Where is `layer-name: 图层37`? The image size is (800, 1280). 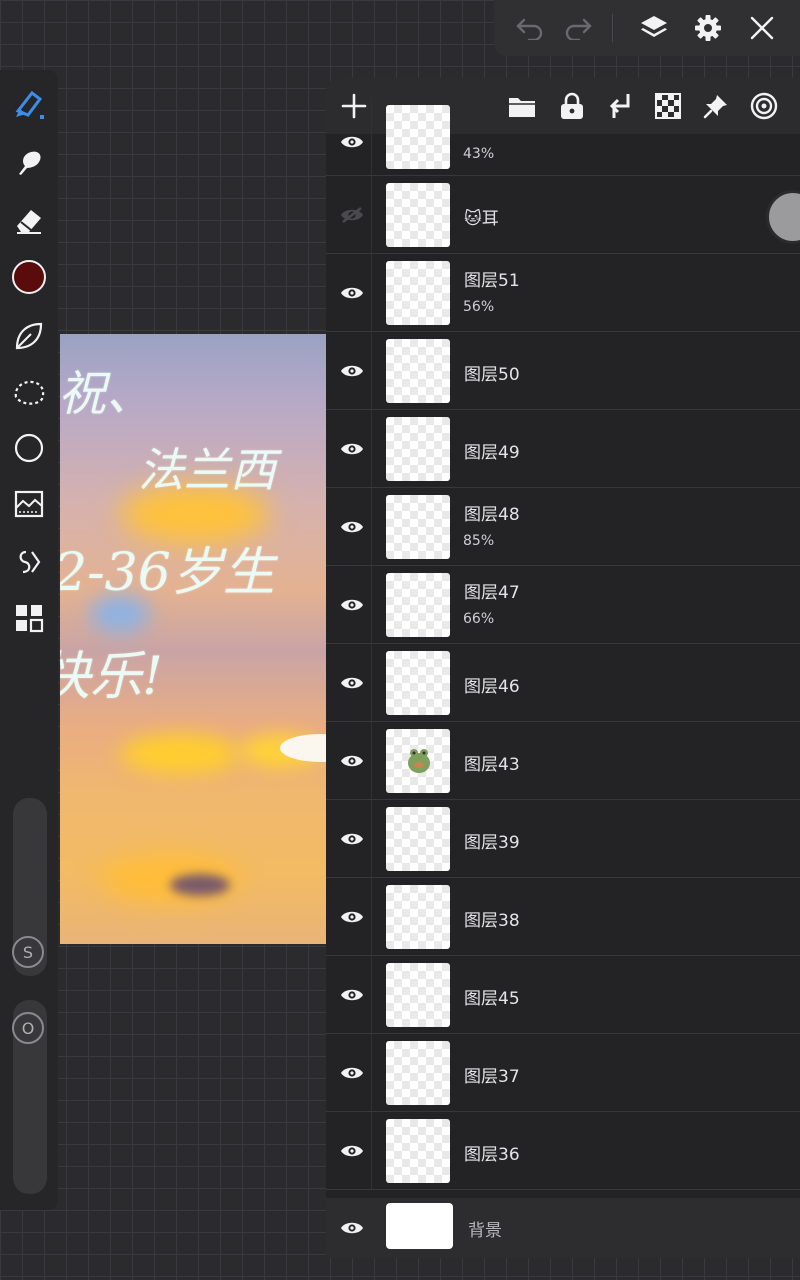
layer-name: 图层37 is located at coordinates (492, 1077).